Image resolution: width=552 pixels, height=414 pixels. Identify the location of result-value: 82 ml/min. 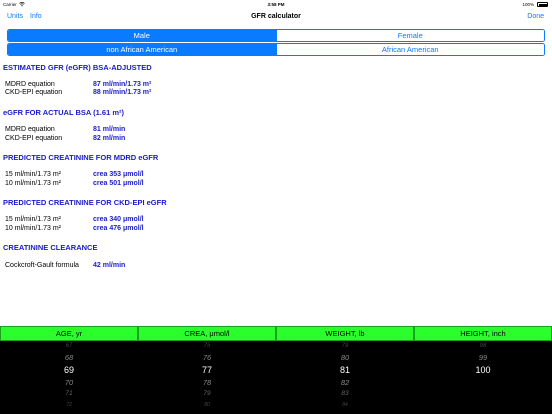
(109, 138).